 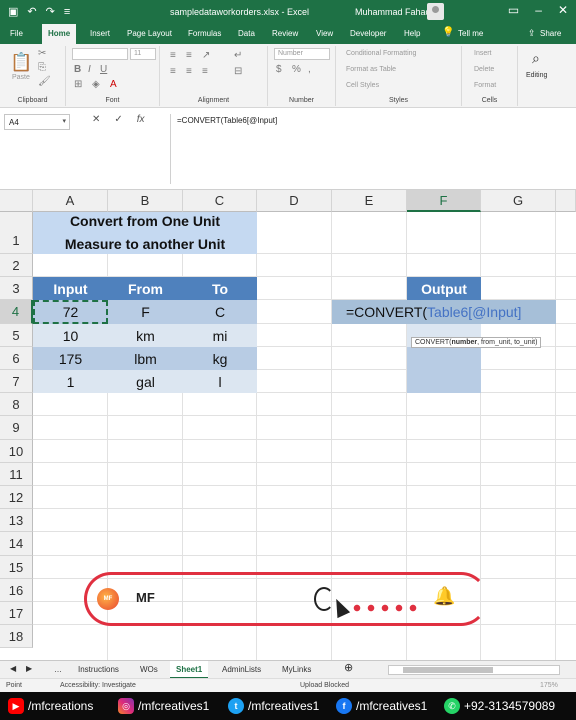 I want to click on minimize-icon: –, so click(x=538, y=10).